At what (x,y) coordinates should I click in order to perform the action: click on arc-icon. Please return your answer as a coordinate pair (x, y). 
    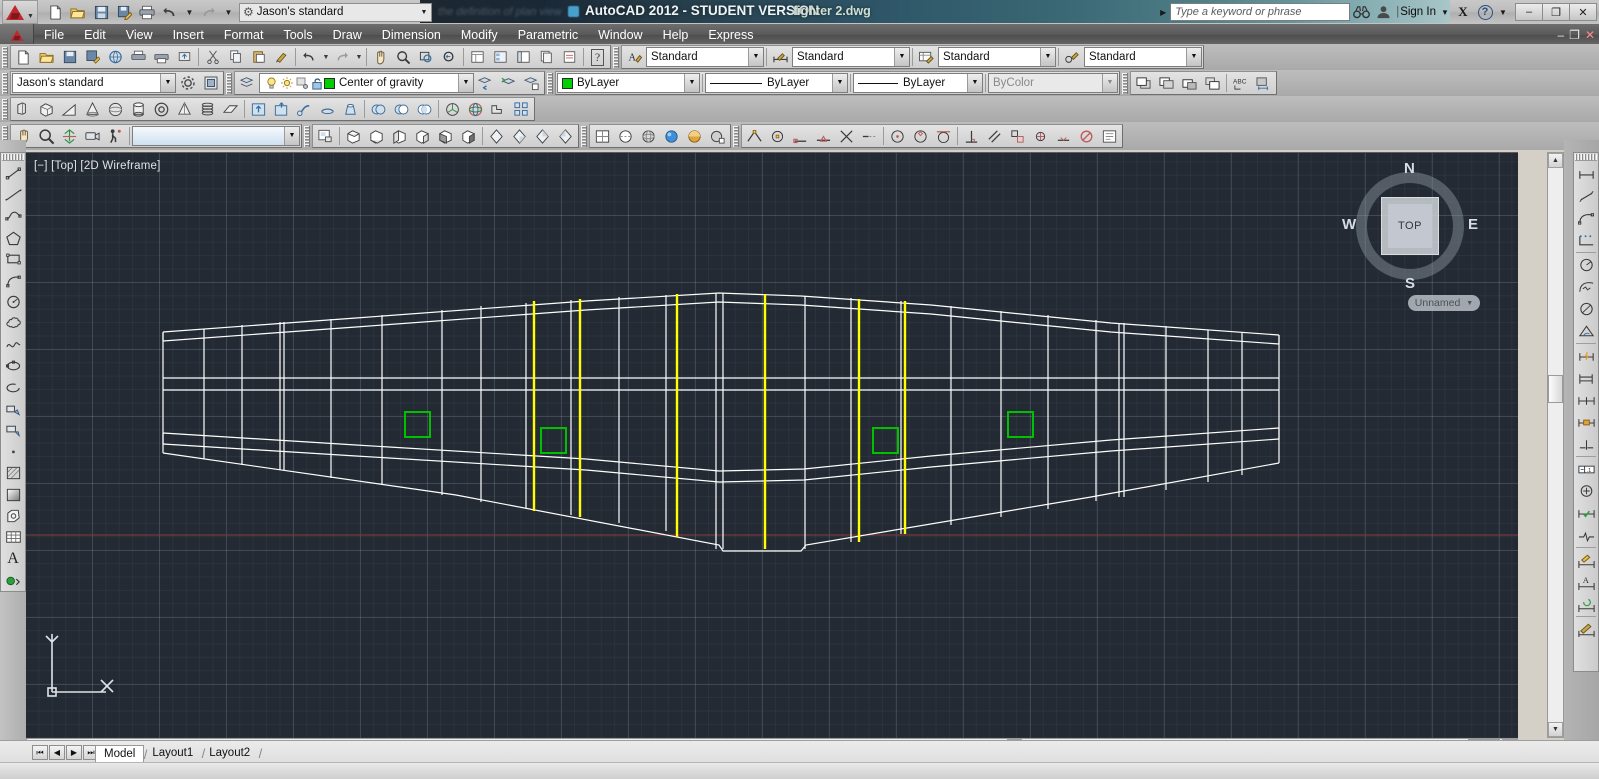
    Looking at the image, I should click on (13, 280).